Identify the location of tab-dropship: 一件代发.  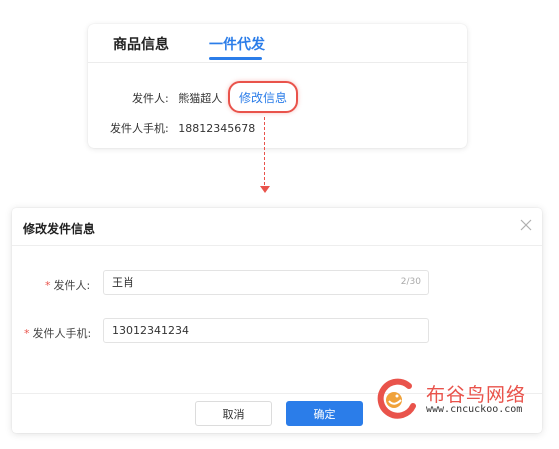
(237, 44).